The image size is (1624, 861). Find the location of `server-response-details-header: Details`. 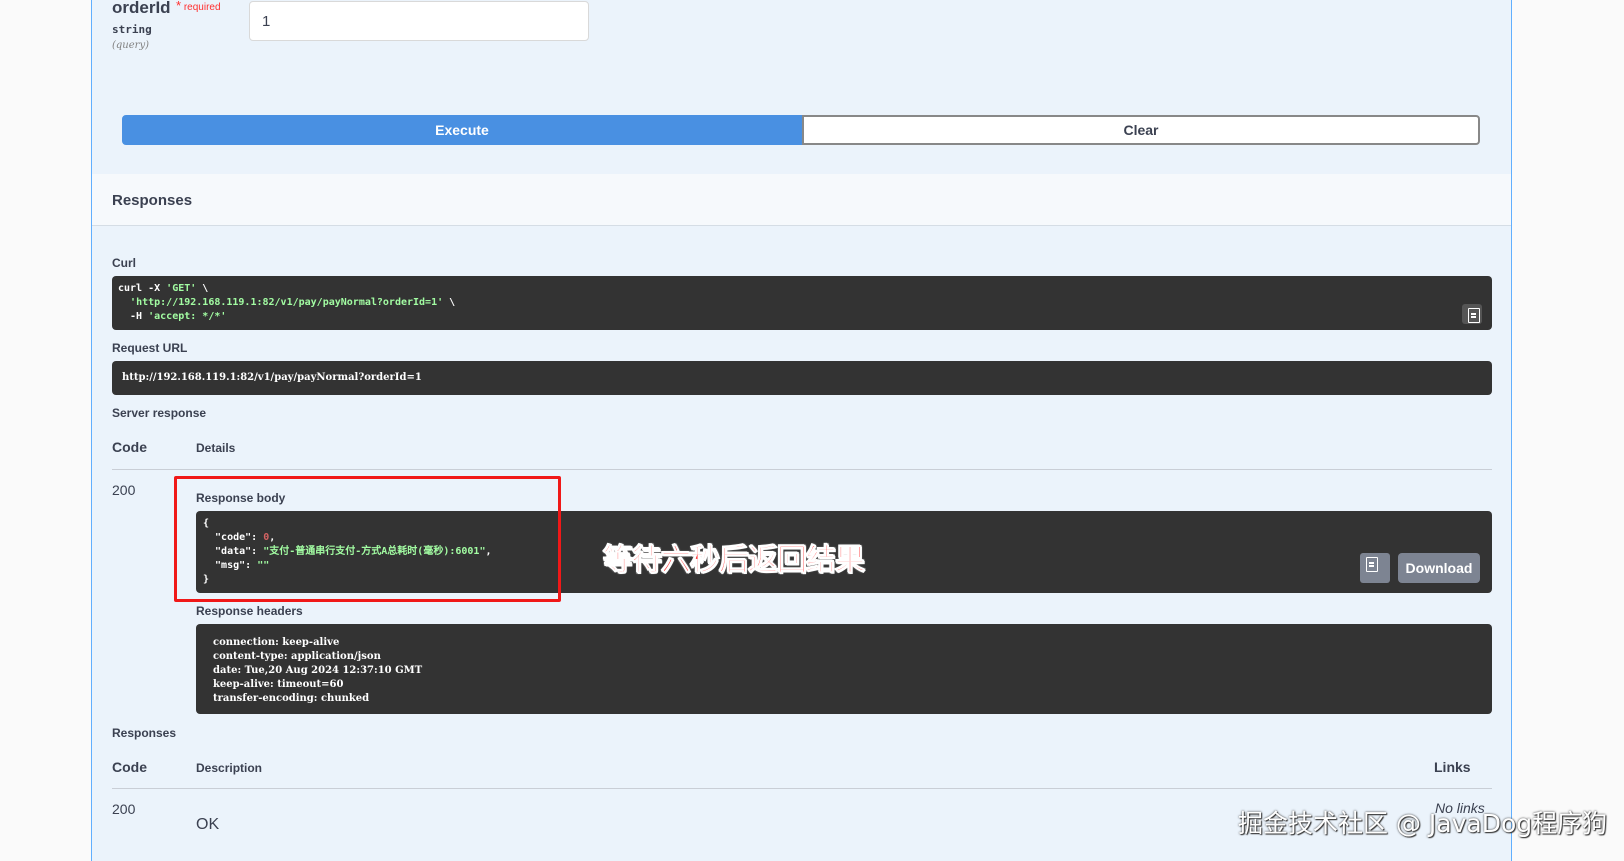

server-response-details-header: Details is located at coordinates (216, 448).